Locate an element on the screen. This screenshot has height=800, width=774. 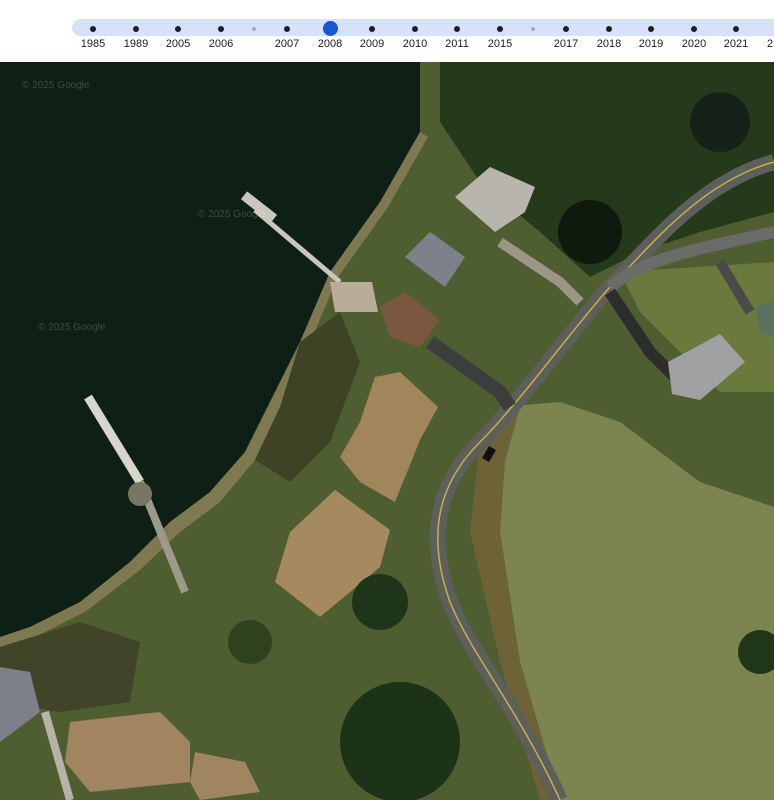
condo-building is located at coordinates (127, 752).